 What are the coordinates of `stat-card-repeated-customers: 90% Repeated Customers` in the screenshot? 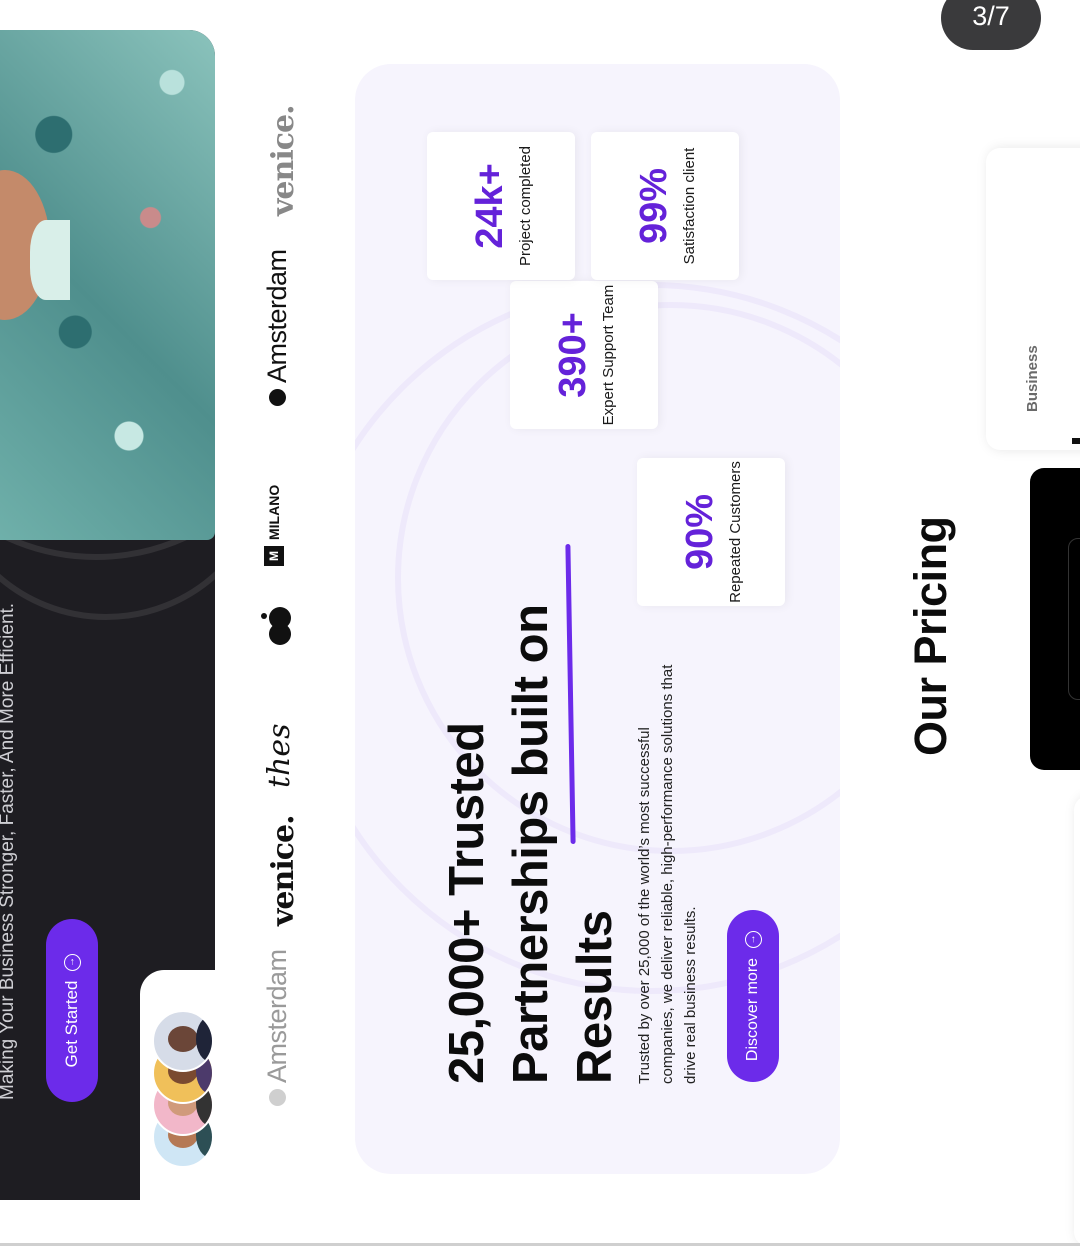 It's located at (711, 532).